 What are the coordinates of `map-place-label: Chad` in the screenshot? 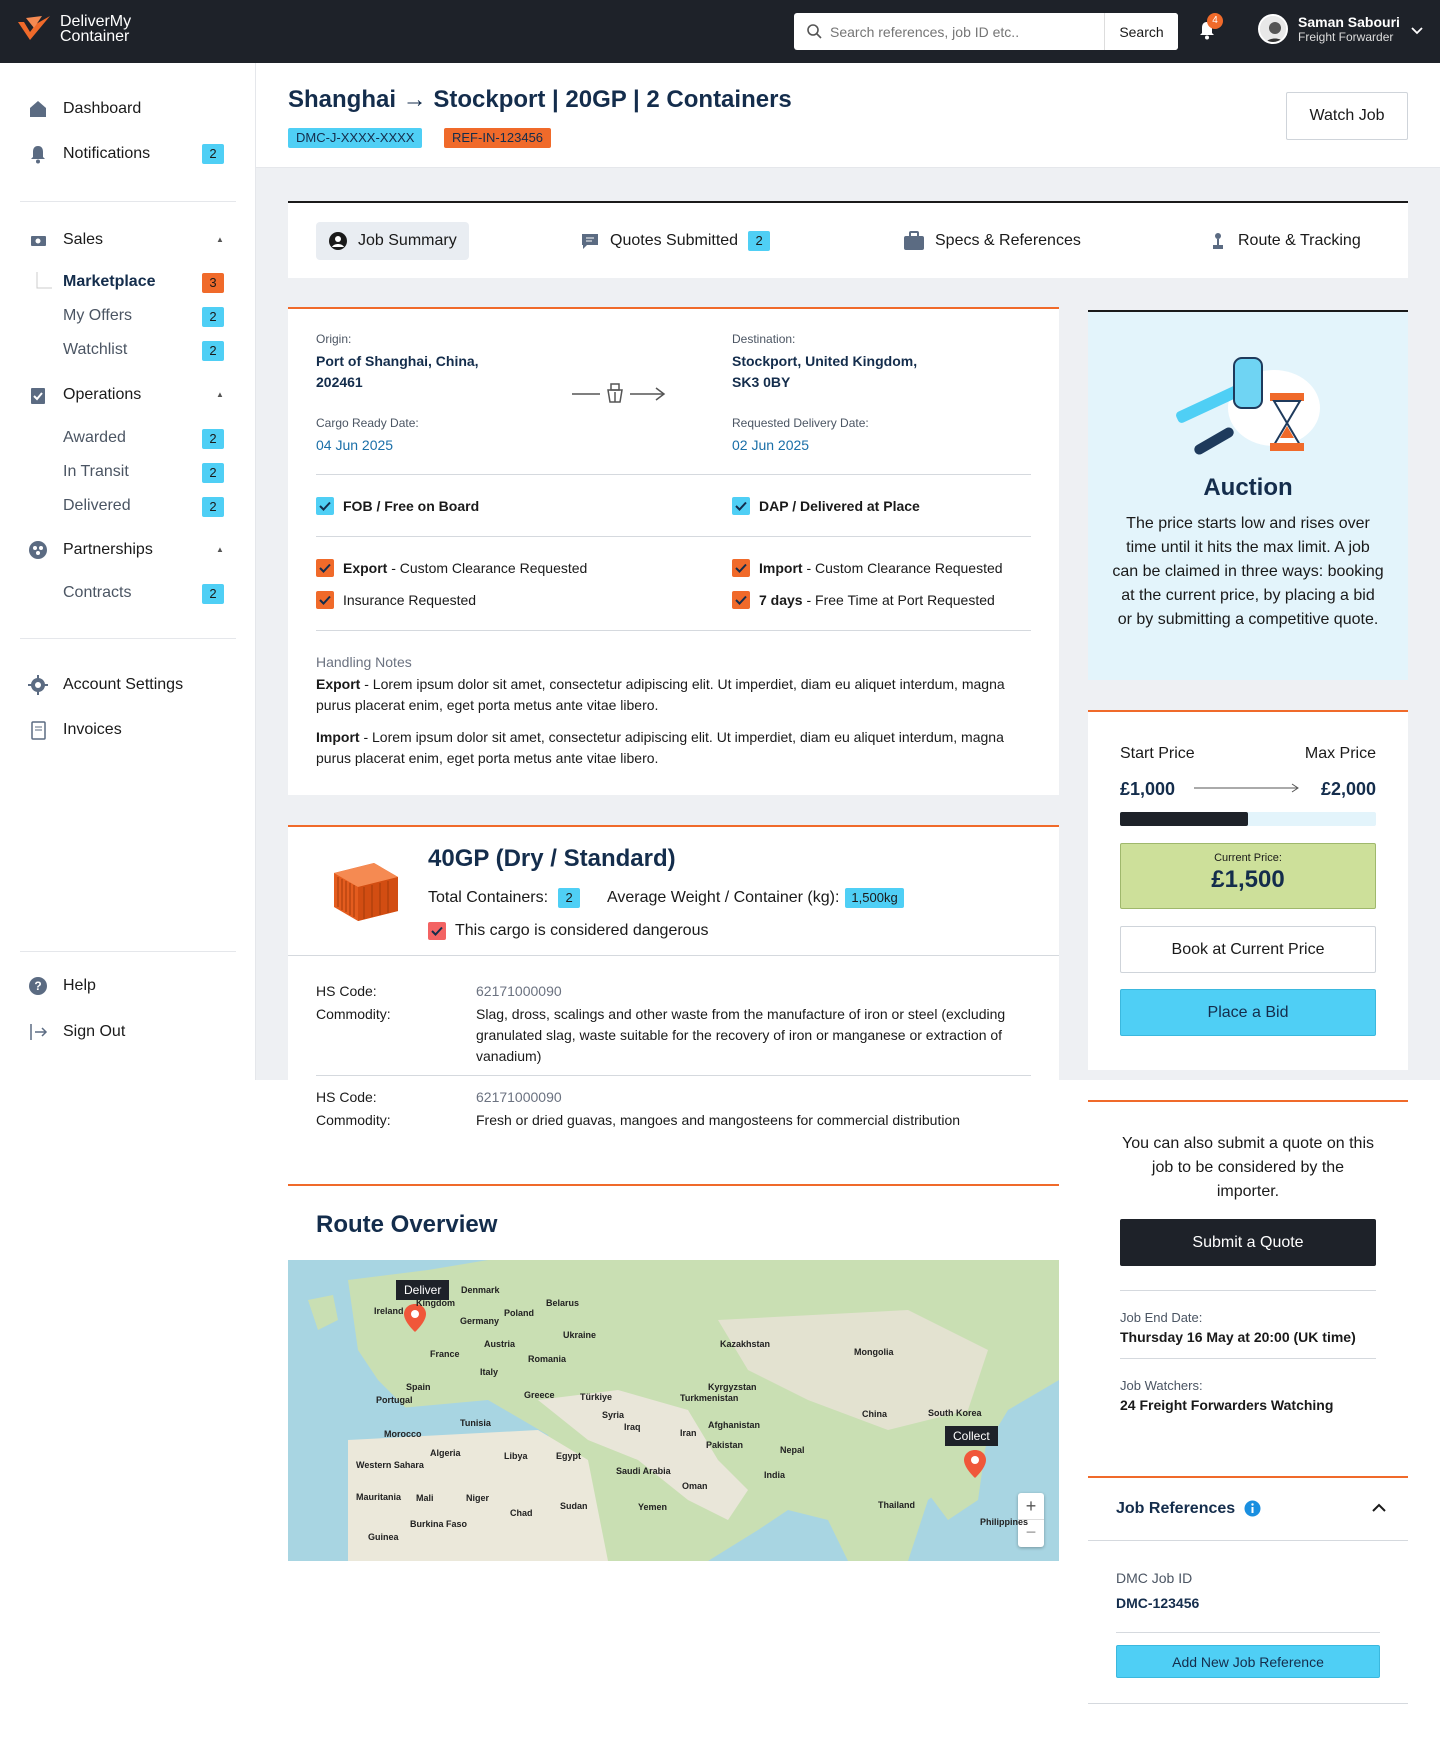 It's located at (521, 1513).